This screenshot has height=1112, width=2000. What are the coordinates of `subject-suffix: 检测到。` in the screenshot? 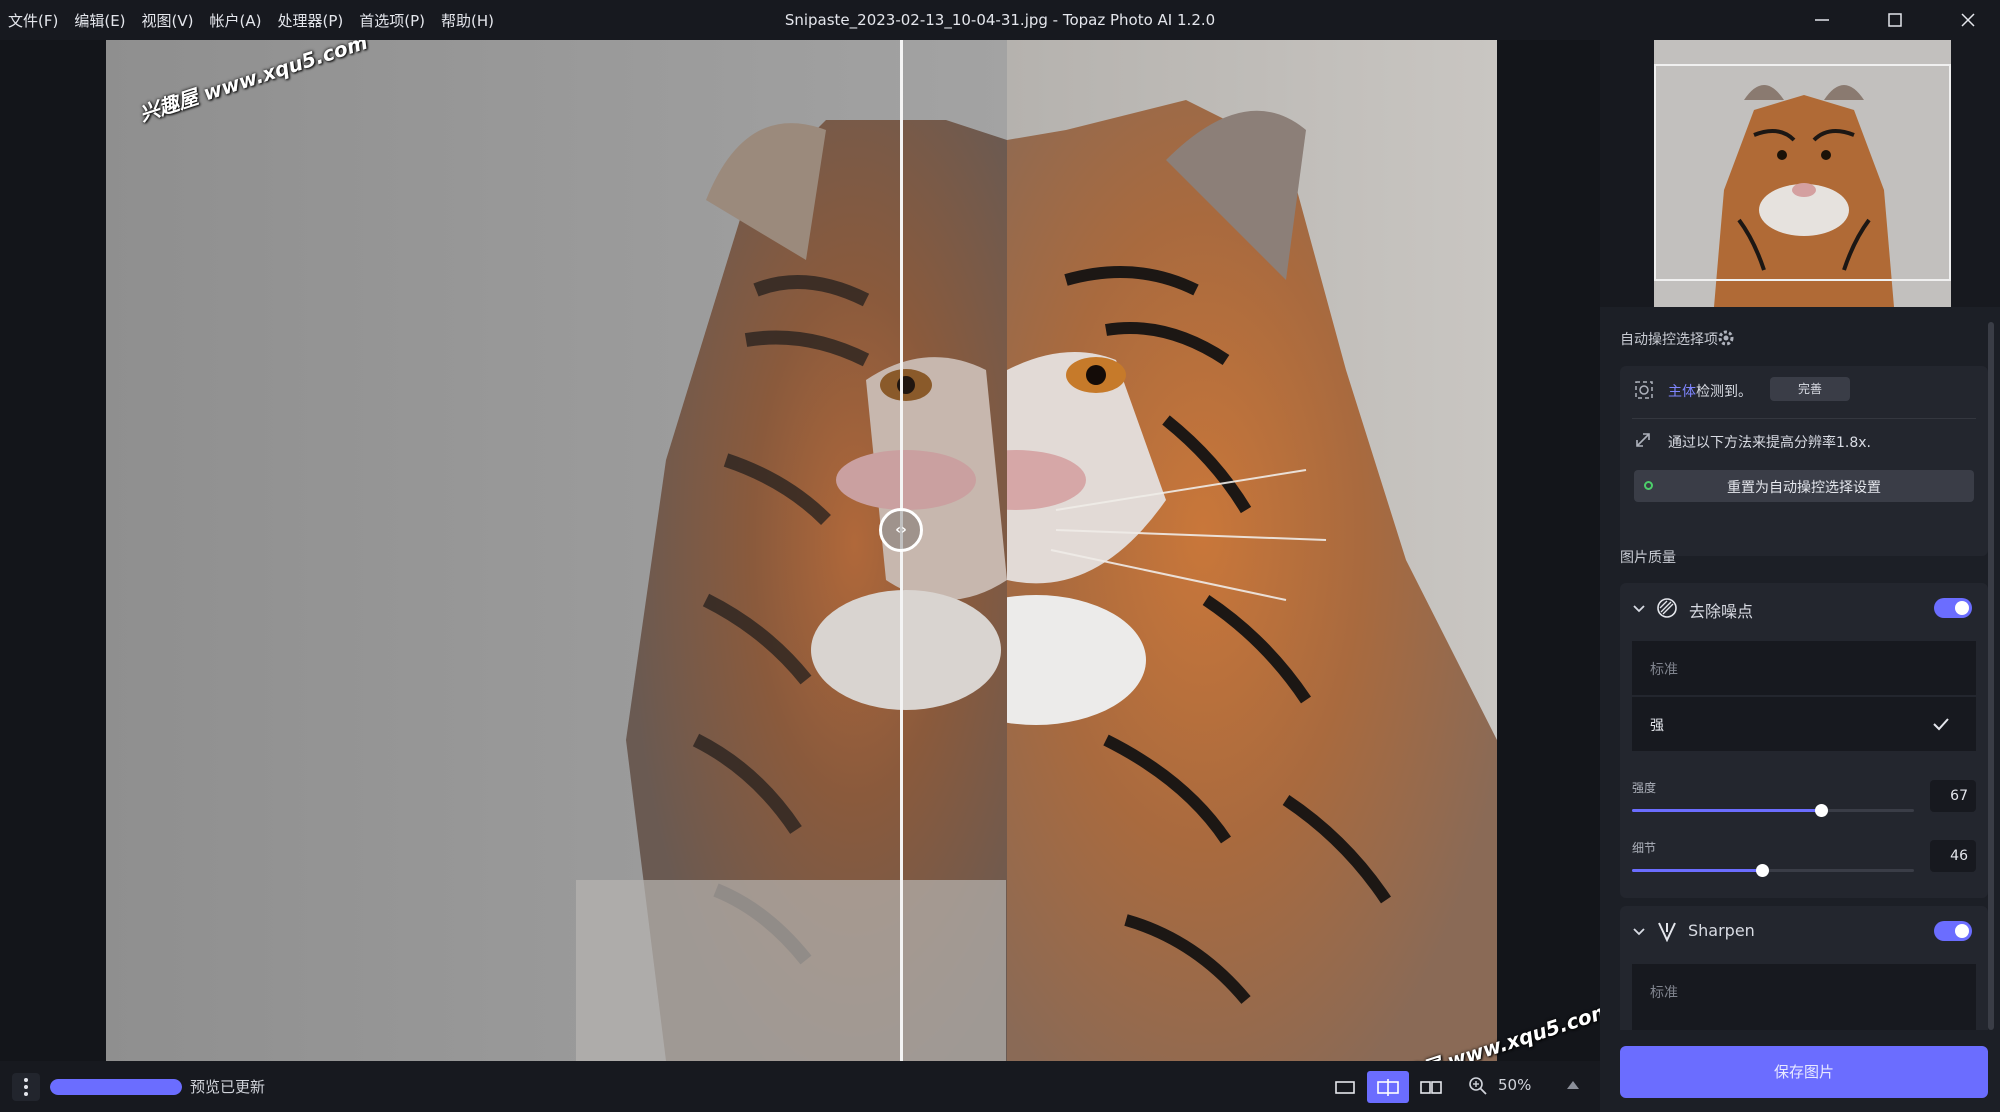 It's located at (1724, 392).